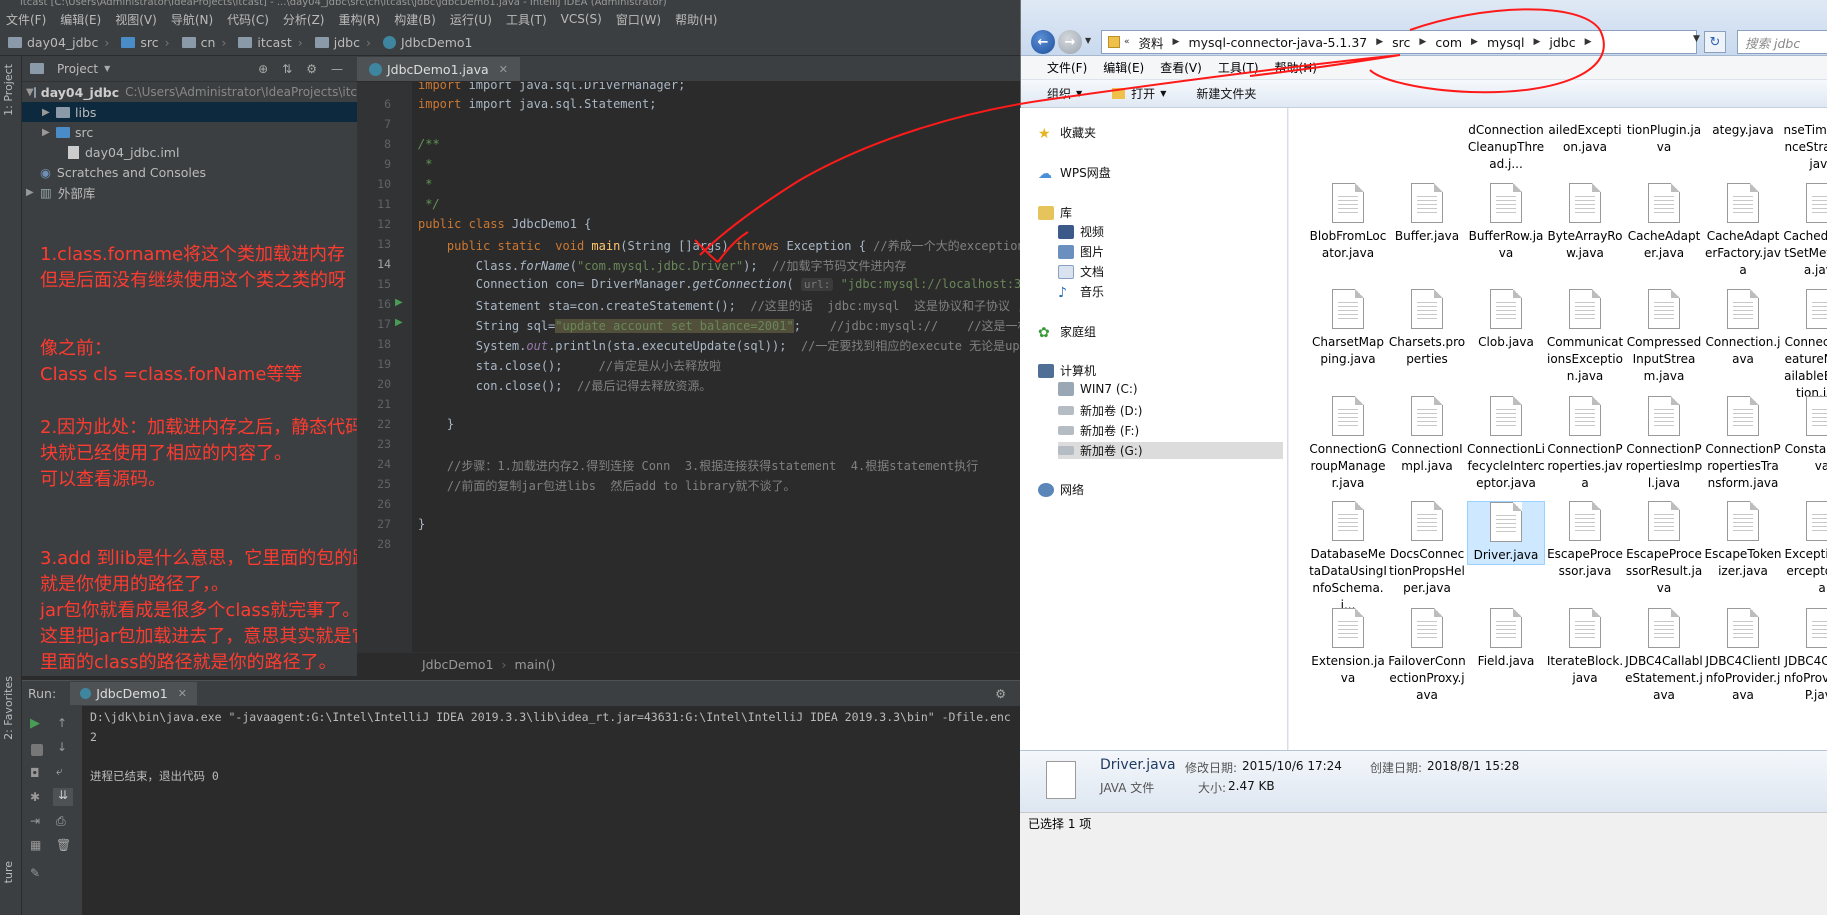 The width and height of the screenshot is (1827, 915). I want to click on nav-network: 网络, so click(1061, 489).